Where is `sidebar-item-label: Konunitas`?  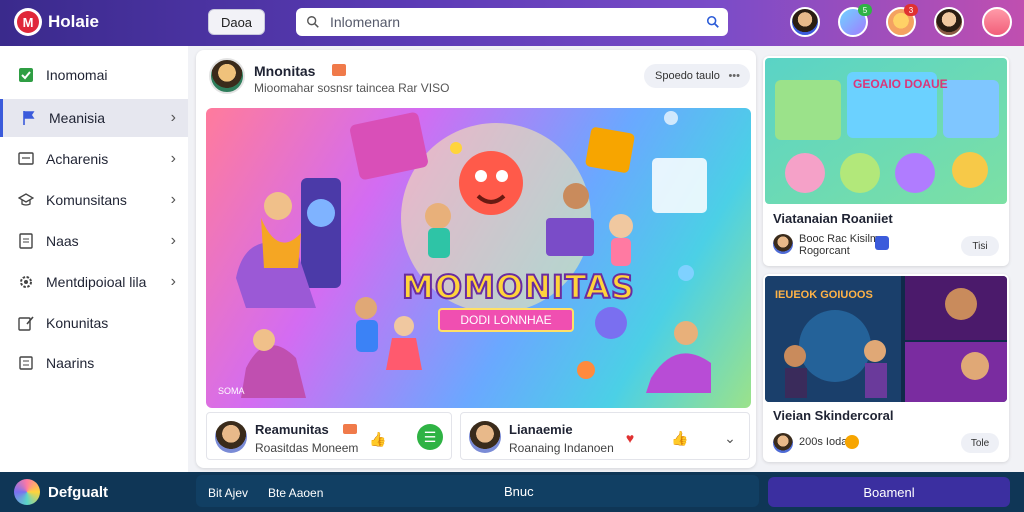 sidebar-item-label: Konunitas is located at coordinates (77, 323).